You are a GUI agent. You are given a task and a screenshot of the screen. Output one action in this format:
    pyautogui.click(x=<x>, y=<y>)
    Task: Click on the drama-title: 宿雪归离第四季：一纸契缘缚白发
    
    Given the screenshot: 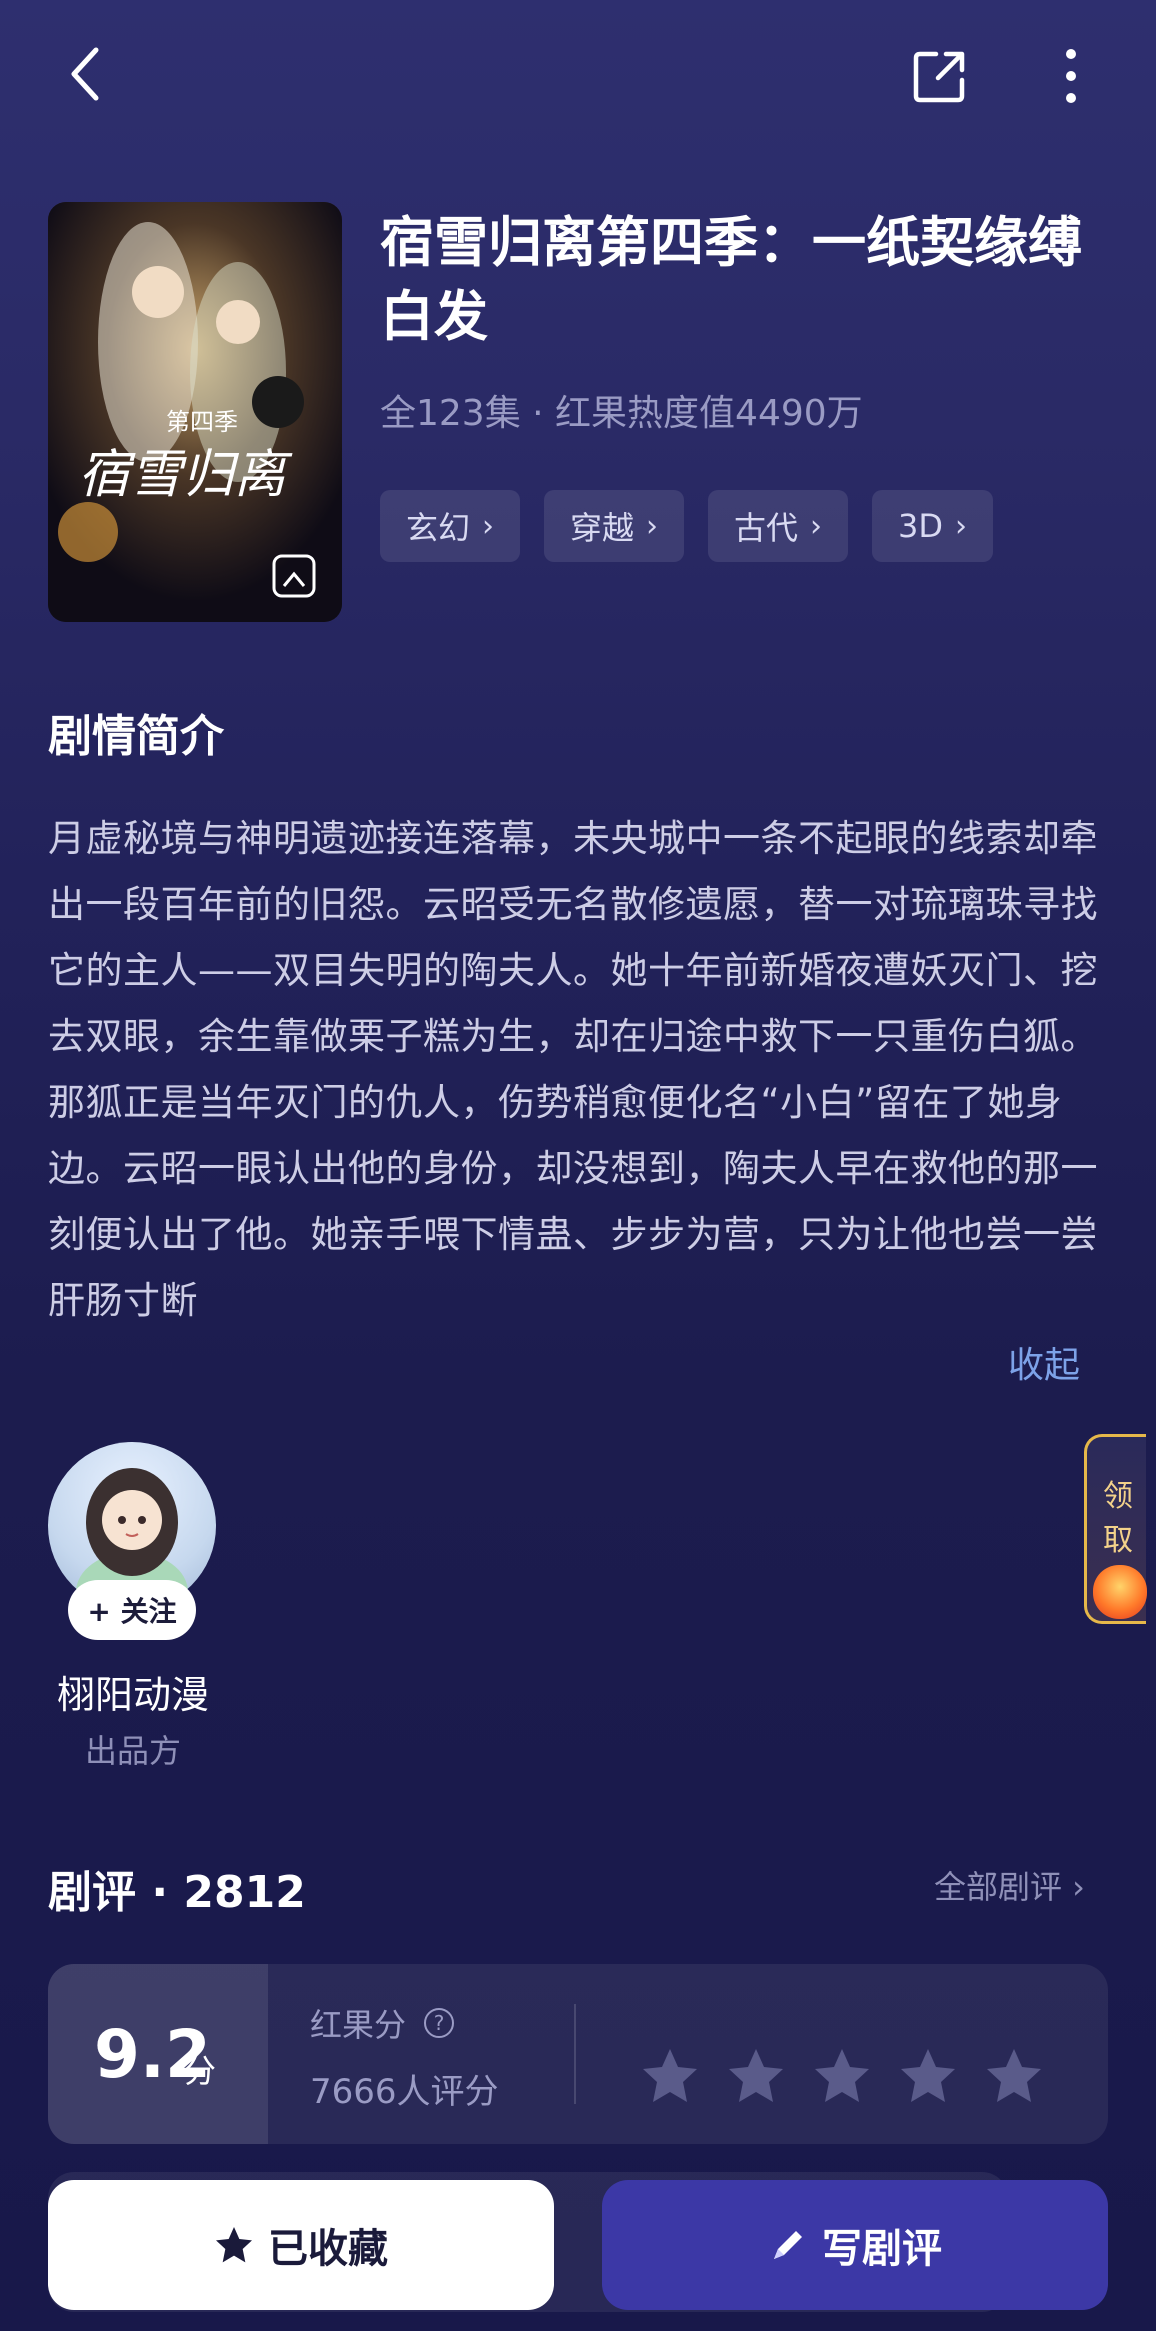 What is the action you would take?
    pyautogui.click(x=731, y=279)
    